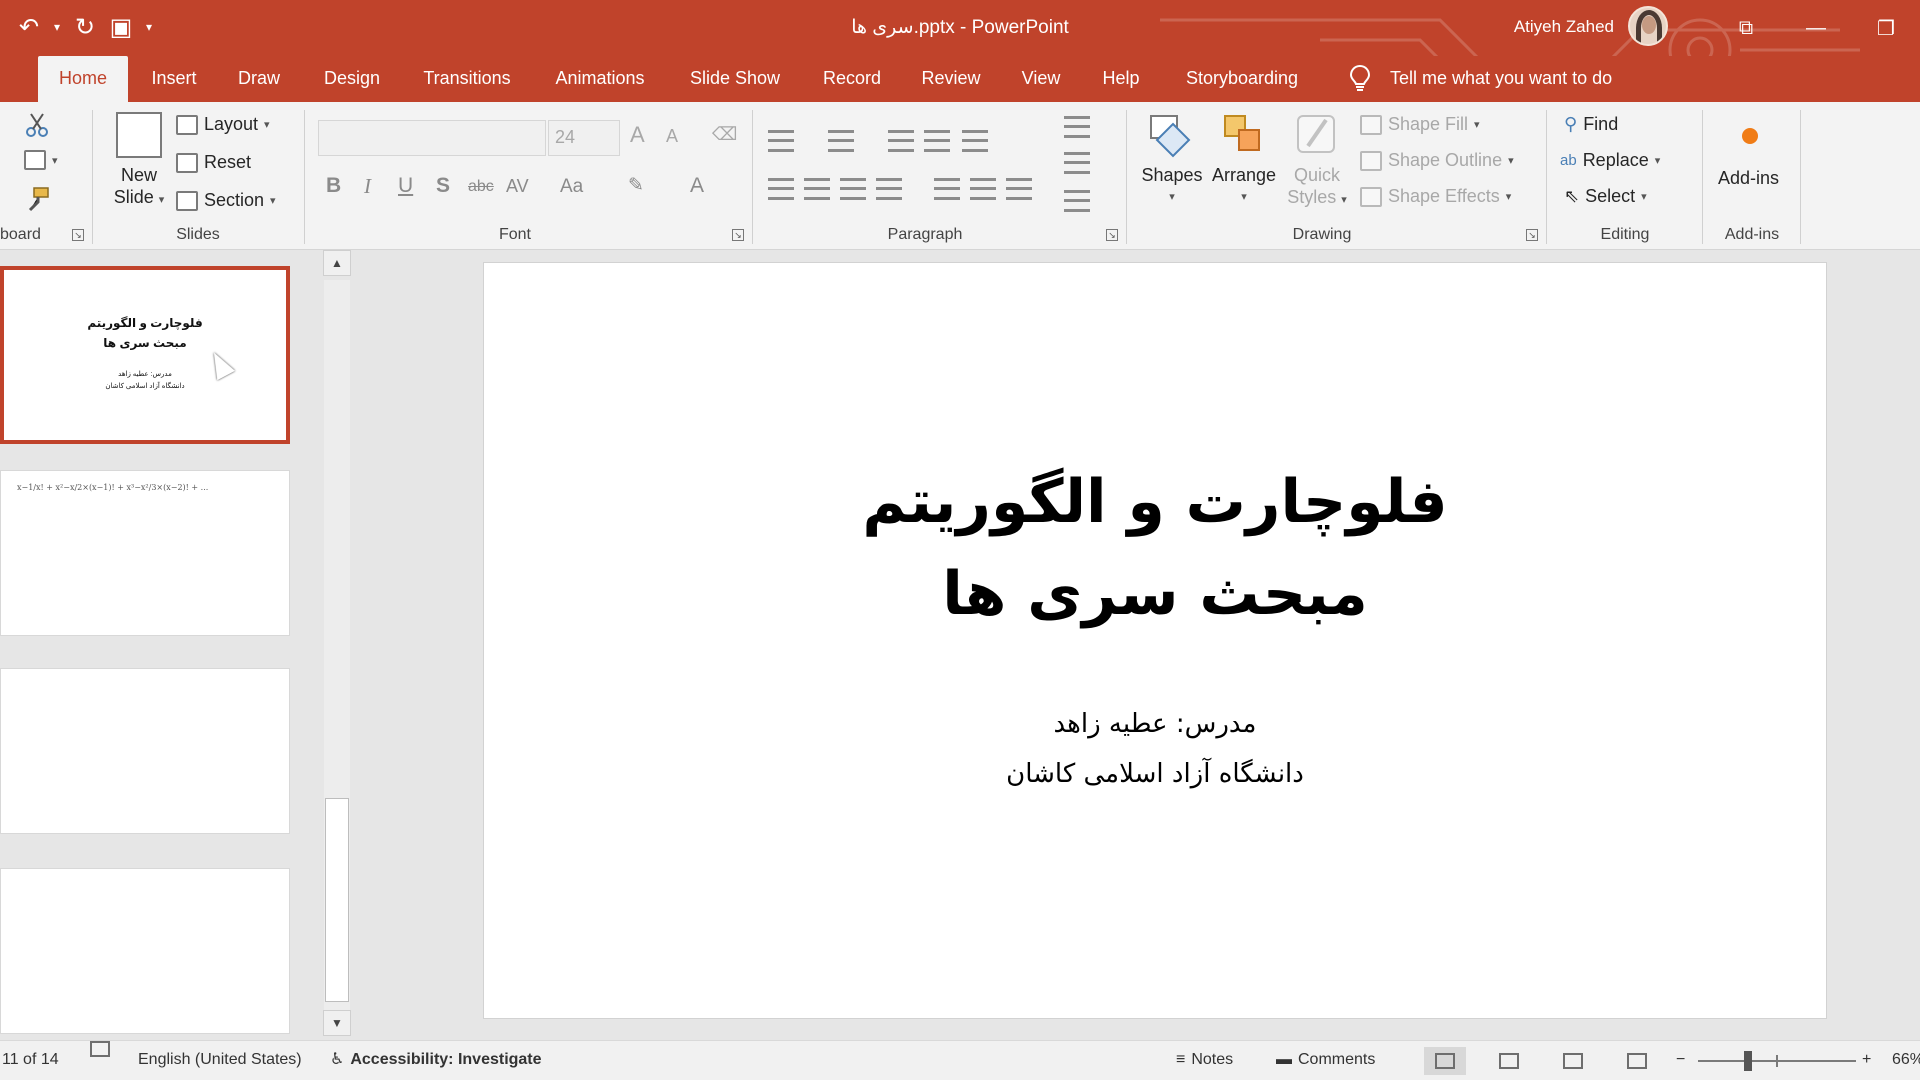 The height and width of the screenshot is (1080, 1920). I want to click on underline-icon: U, so click(405, 186).